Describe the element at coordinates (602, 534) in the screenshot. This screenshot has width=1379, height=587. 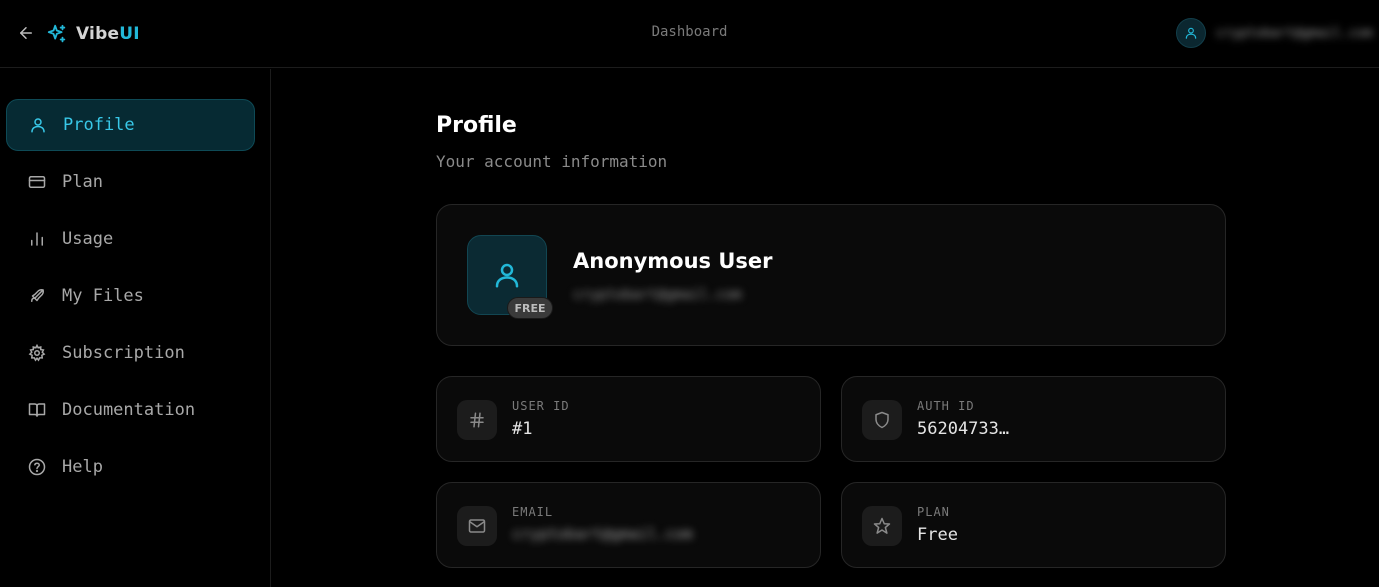
I see `email-value: cryptobart@gmail.com` at that location.